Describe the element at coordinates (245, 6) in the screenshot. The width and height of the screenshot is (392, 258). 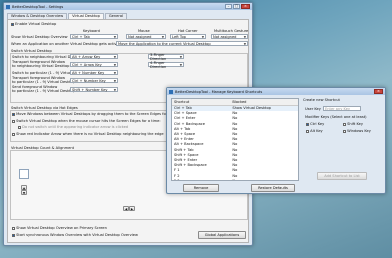
I see `close-button: ×` at that location.